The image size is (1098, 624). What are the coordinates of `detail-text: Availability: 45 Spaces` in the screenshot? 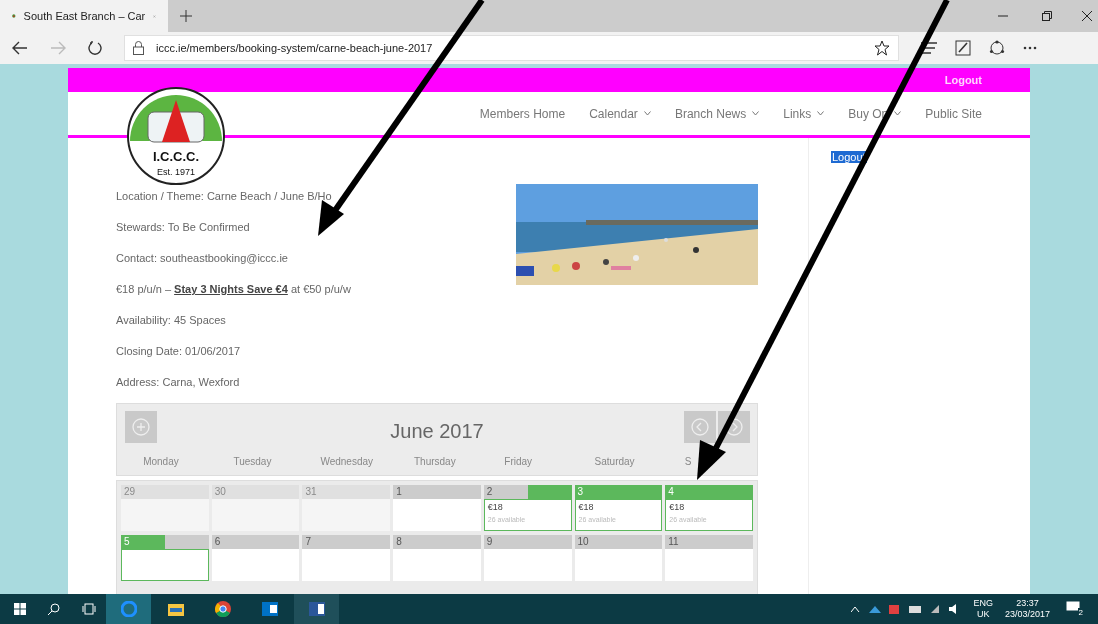 It's located at (171, 320).